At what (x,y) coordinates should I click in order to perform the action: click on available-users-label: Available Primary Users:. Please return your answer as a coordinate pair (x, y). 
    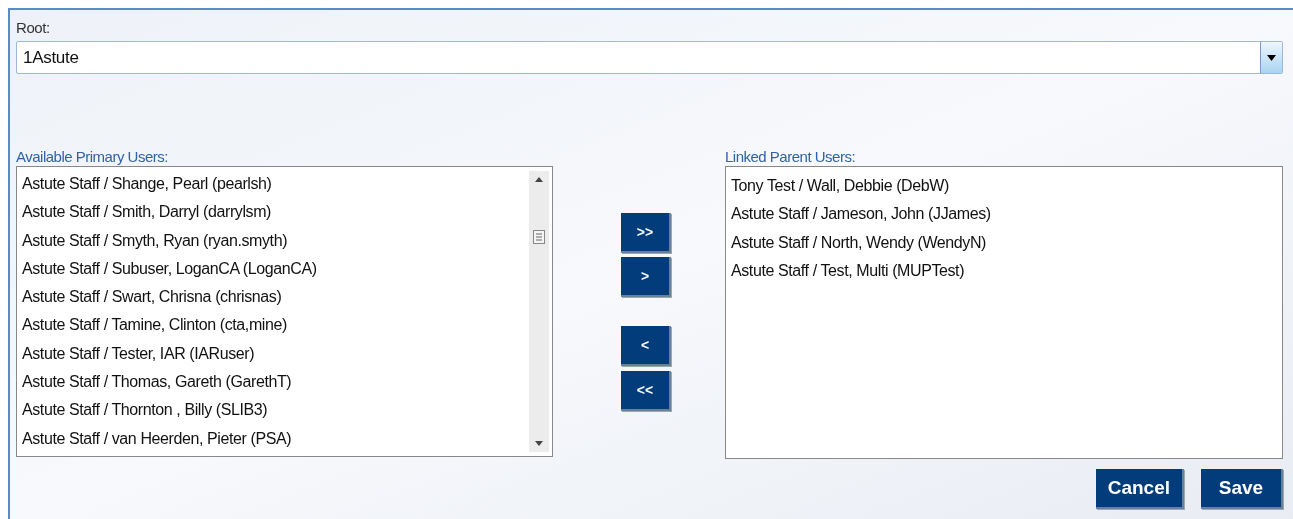
    Looking at the image, I should click on (92, 157).